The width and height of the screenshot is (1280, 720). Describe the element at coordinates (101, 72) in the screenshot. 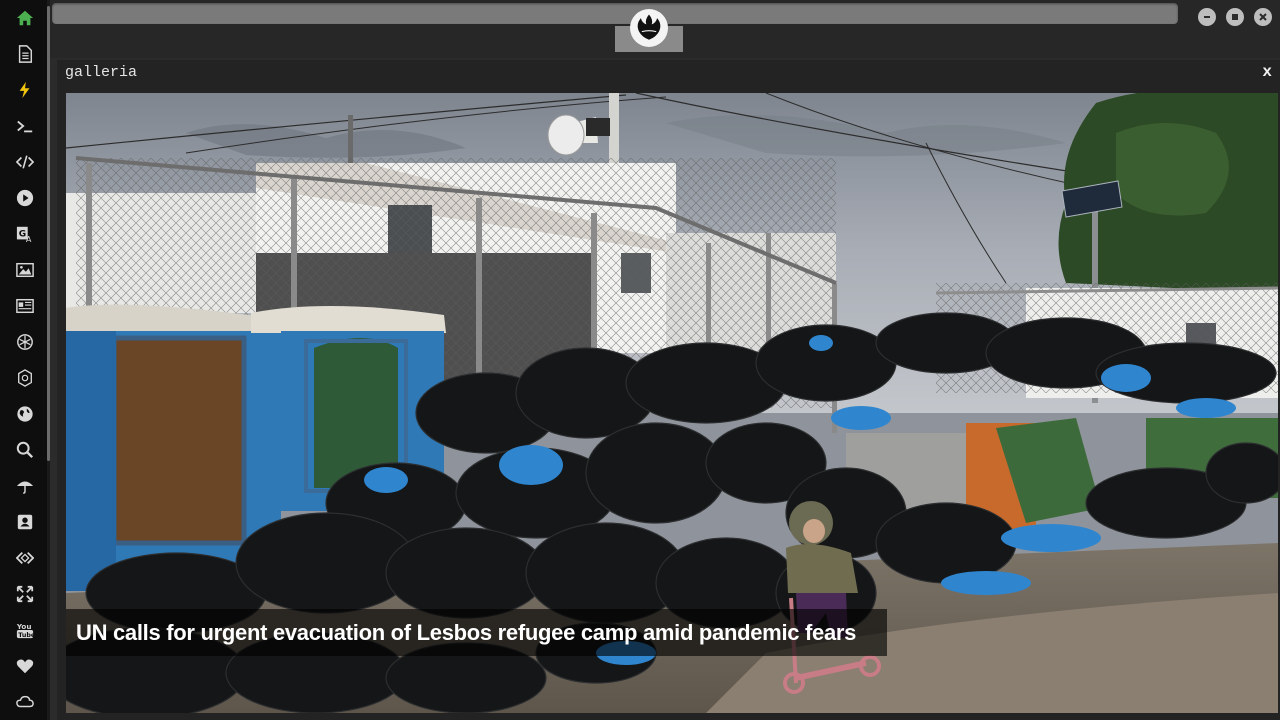

I see `panel-title: galleria` at that location.